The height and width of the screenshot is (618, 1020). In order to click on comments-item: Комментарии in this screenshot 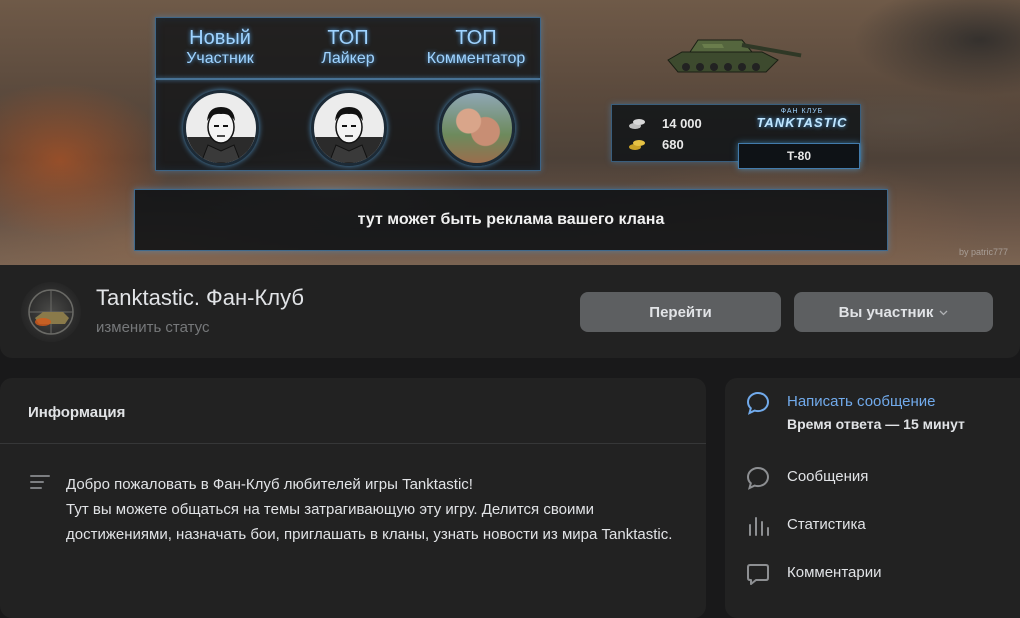, I will do `click(813, 575)`.